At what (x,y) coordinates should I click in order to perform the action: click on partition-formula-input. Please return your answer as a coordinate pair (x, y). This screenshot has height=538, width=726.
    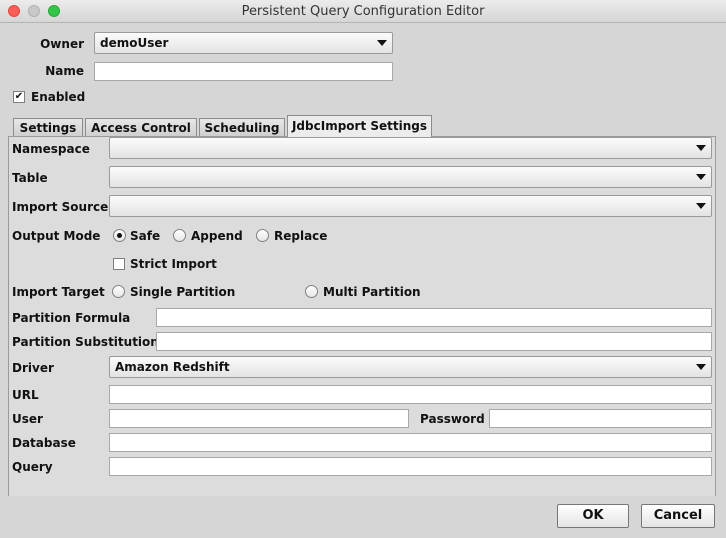
    Looking at the image, I should click on (434, 317).